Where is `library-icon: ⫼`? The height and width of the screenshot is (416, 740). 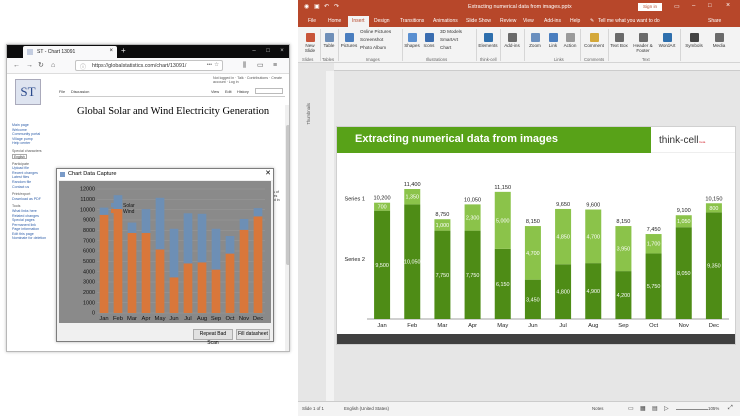 library-icon: ⫼ is located at coordinates (244, 65).